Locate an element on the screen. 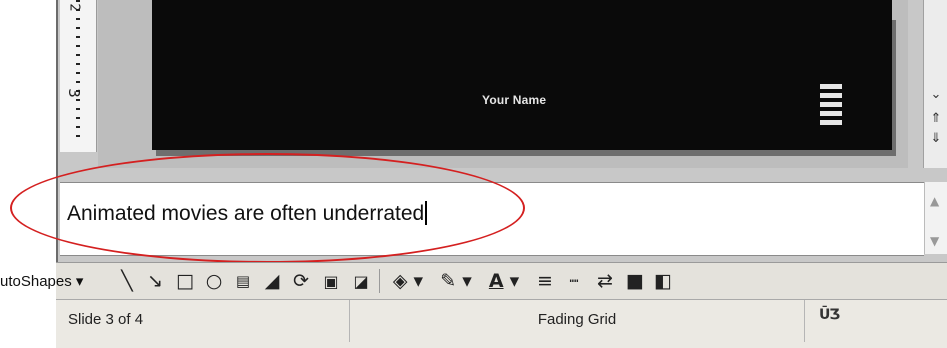 The height and width of the screenshot is (348, 947). status-bar: Slide 3 of 4 Fading Grid ŪƷ is located at coordinates (501, 323).